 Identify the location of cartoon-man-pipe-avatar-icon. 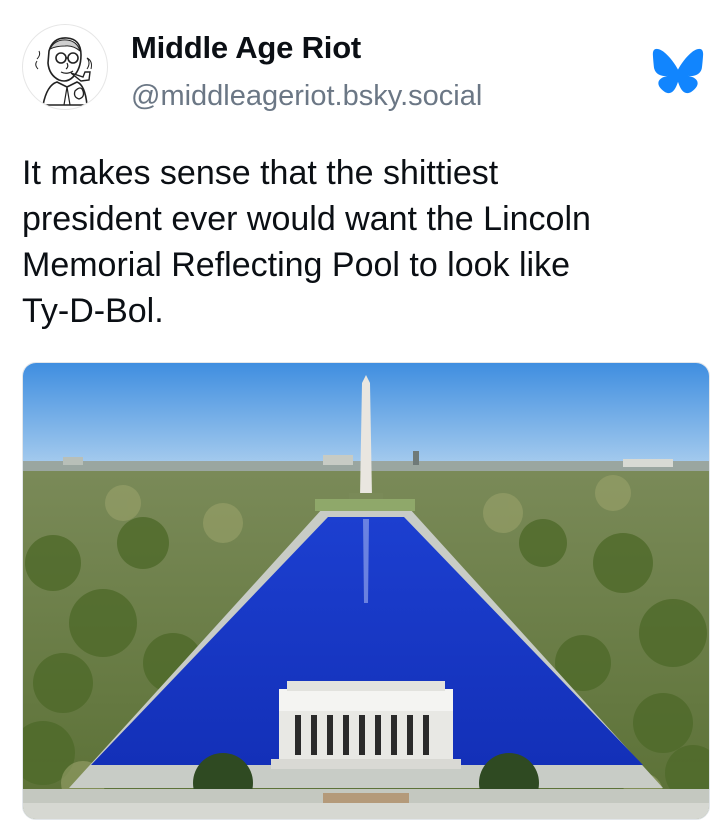
(63, 71).